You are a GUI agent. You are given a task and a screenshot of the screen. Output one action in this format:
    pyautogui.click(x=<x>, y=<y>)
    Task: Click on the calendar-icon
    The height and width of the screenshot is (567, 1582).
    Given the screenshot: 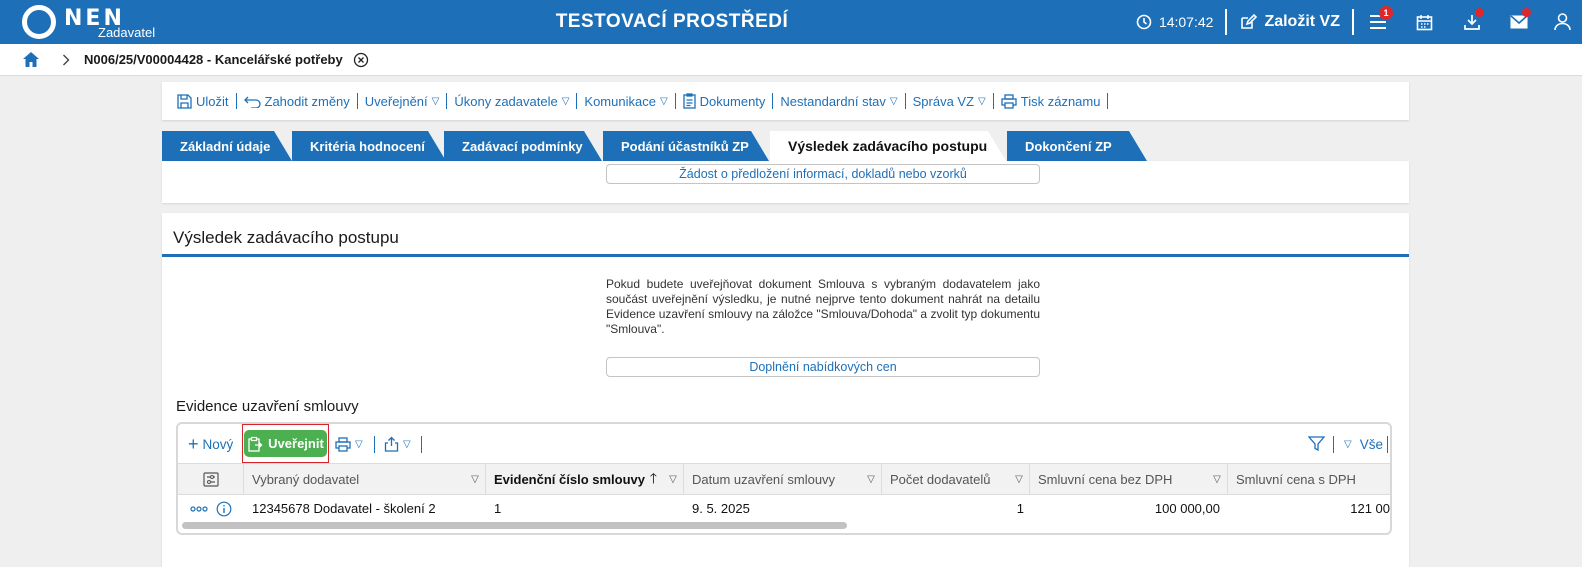 What is the action you would take?
    pyautogui.click(x=1424, y=22)
    